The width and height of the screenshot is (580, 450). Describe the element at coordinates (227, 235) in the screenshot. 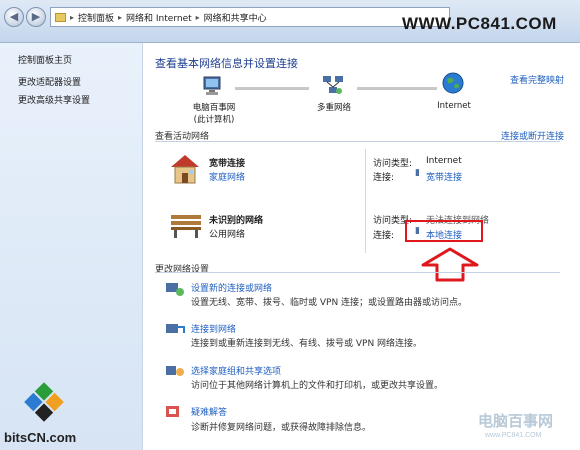

I see `network-type: 公用网络` at that location.